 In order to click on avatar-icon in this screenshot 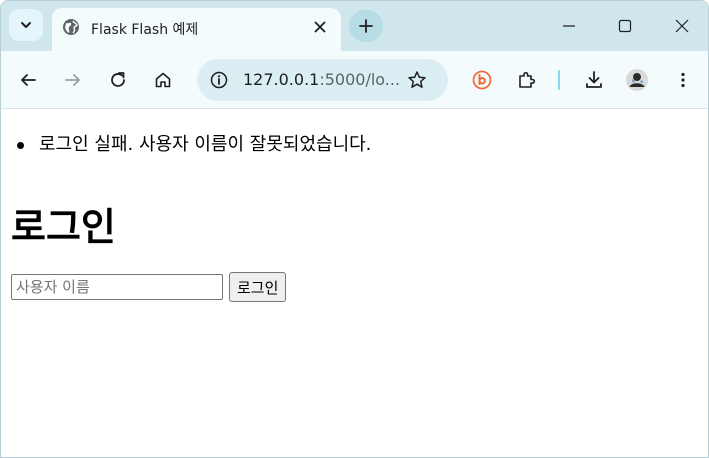, I will do `click(637, 80)`.